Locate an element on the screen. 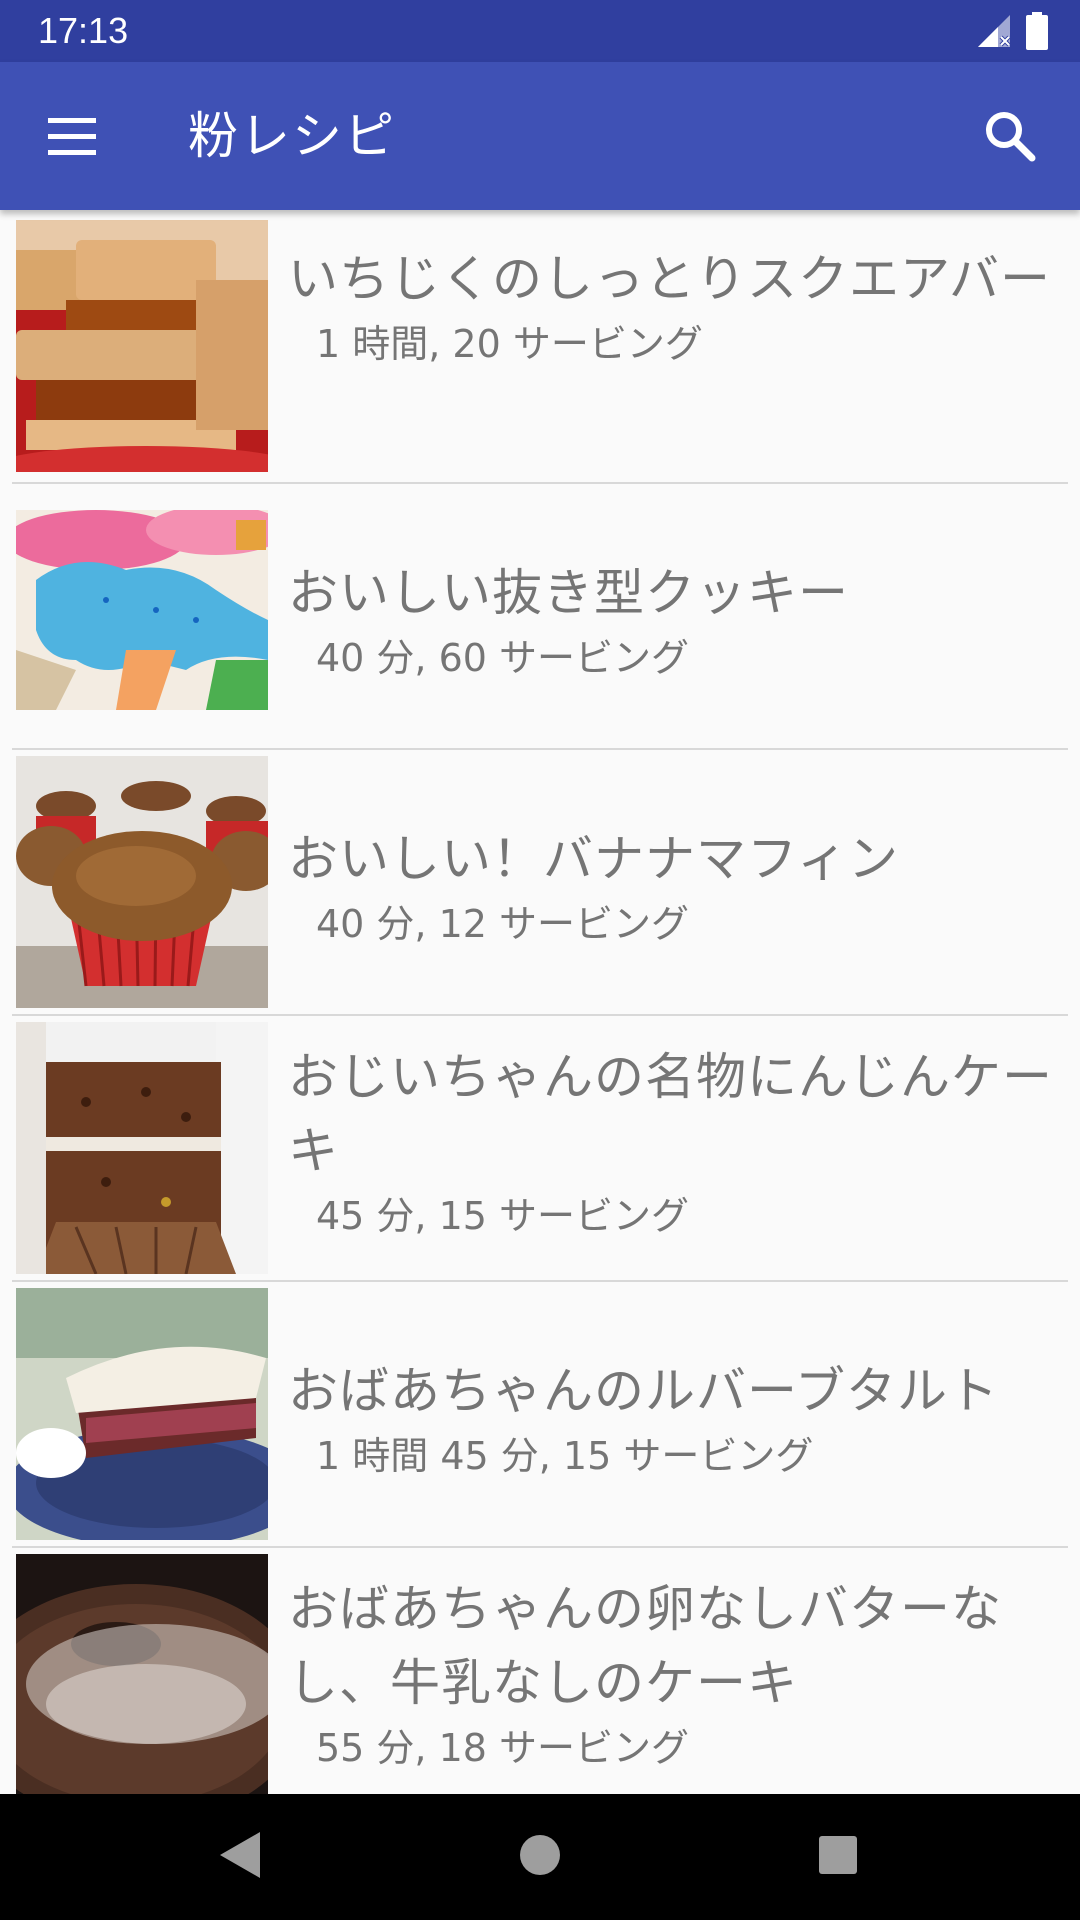 This screenshot has width=1080, height=1920. recipe-text: おじいちゃんの名物にんじんケーキ 45 分, 15 サービング is located at coordinates (673, 1140).